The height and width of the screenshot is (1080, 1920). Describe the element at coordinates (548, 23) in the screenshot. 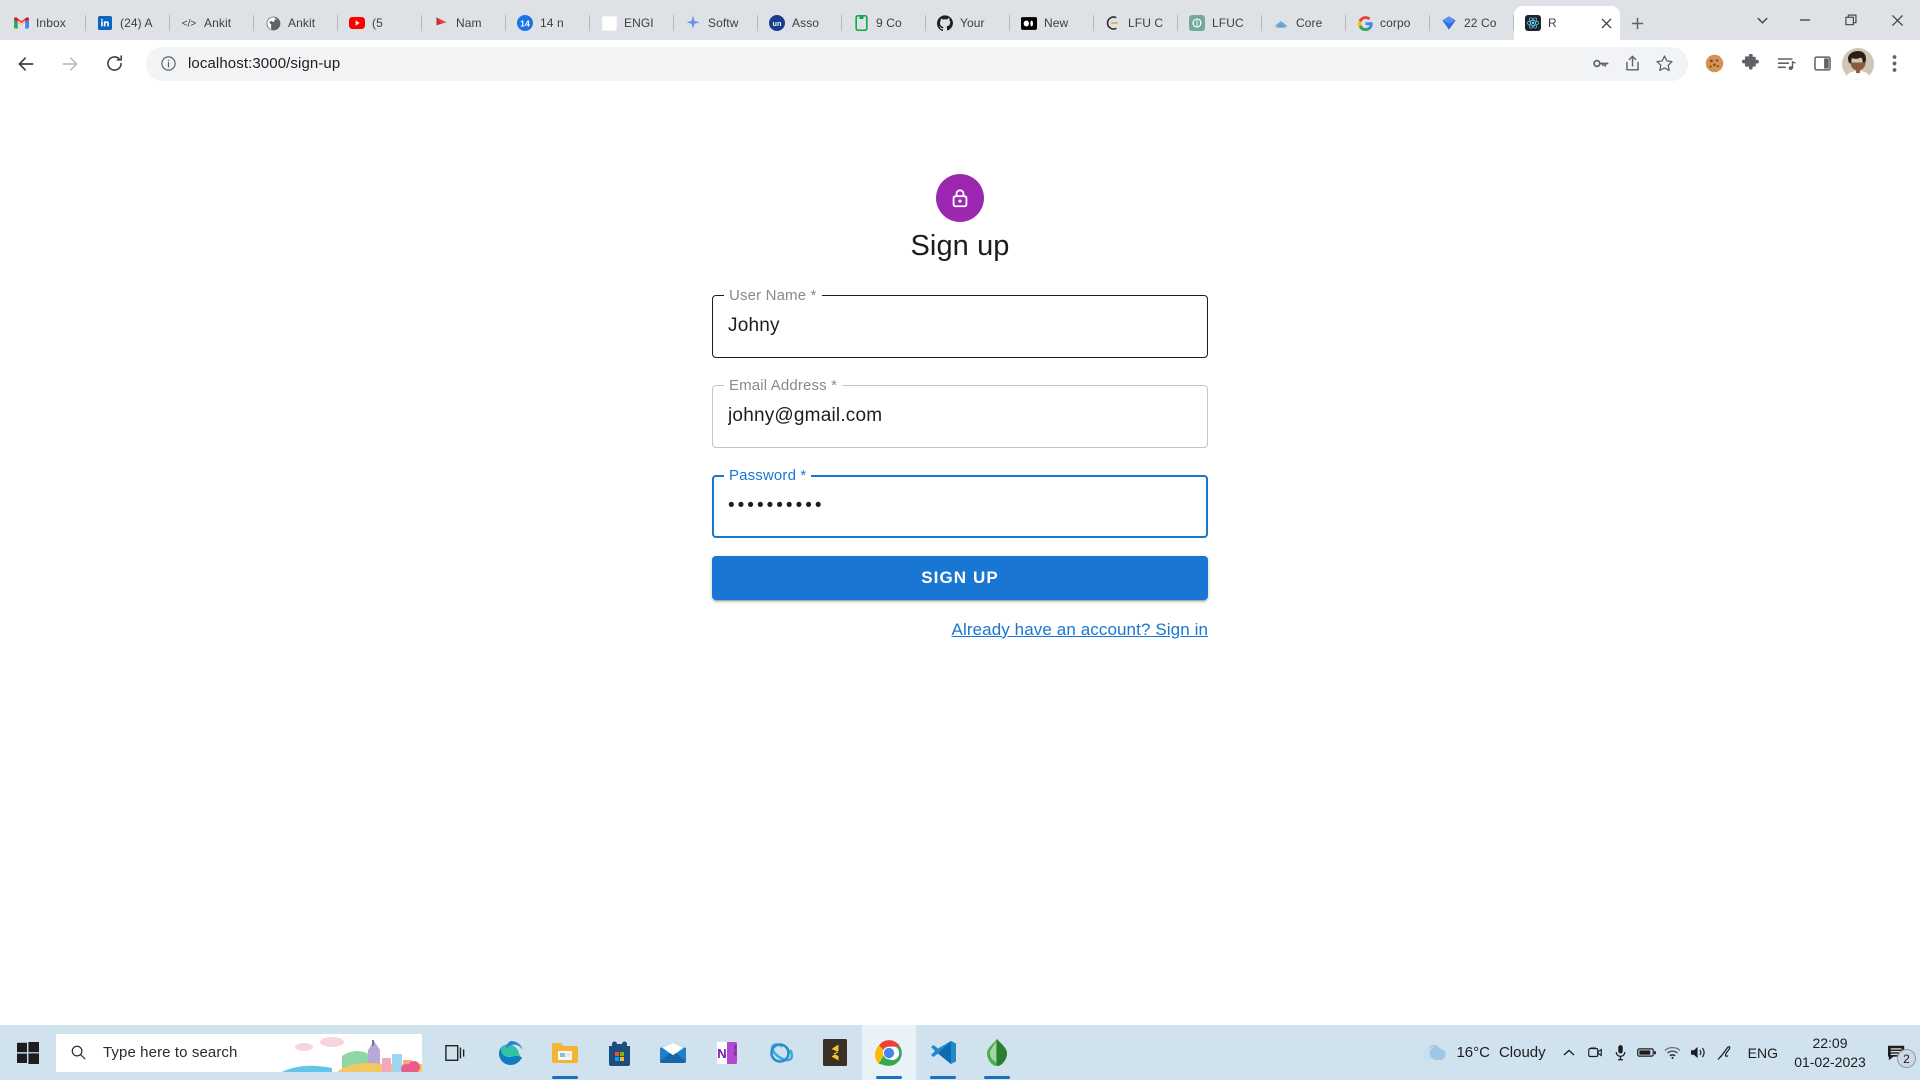

I see `browser-tab: 14 14 n` at that location.